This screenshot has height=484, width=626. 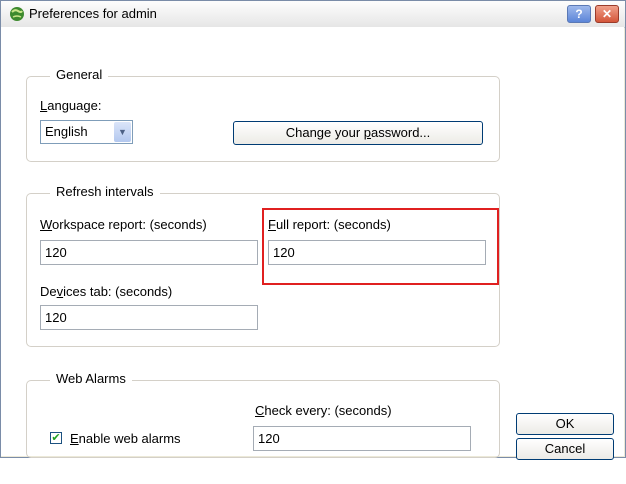 What do you see at coordinates (579, 14) in the screenshot?
I see `help-button: ?` at bounding box center [579, 14].